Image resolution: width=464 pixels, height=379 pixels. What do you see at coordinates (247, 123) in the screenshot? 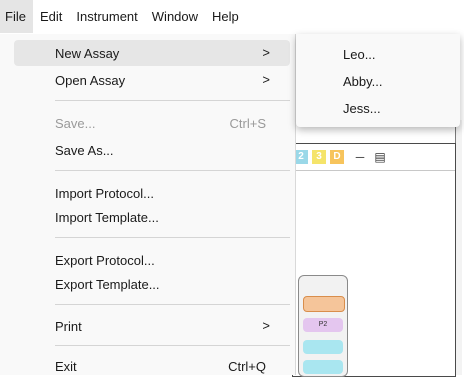
I see `shortcut-label: Ctrl+S` at bounding box center [247, 123].